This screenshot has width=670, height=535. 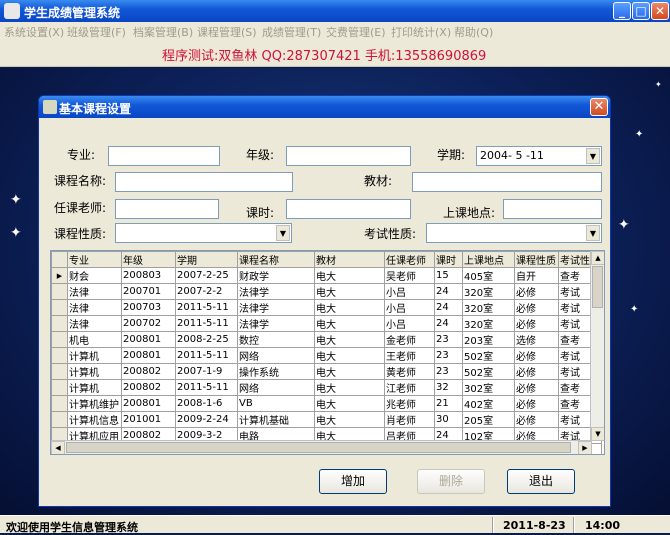 What do you see at coordinates (409, 371) in the screenshot?
I see `table-cell: 黄老师` at bounding box center [409, 371].